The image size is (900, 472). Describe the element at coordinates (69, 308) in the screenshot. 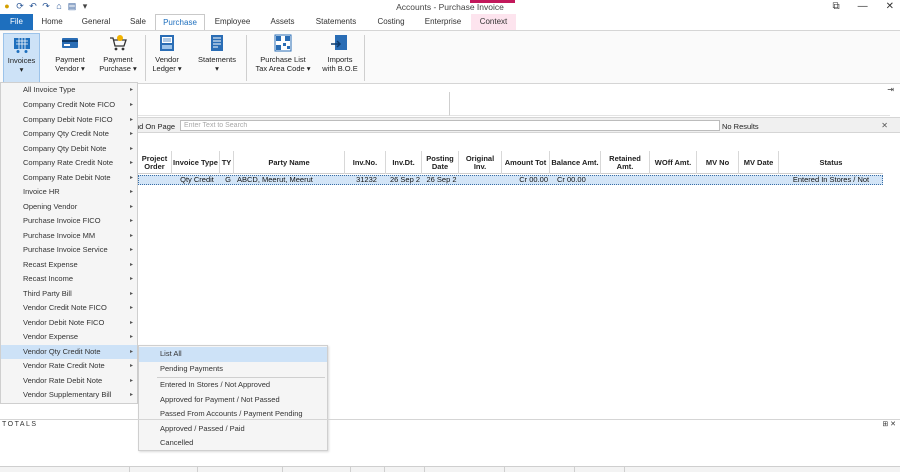

I see `menu-item-vendor-credit-note-fico: Vendor Credit Note FICO ▸` at that location.